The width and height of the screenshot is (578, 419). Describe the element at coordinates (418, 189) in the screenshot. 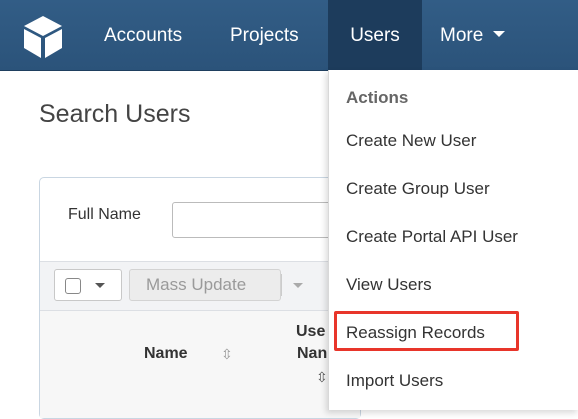

I see `menu-item-create-group-user: Create Group User` at that location.